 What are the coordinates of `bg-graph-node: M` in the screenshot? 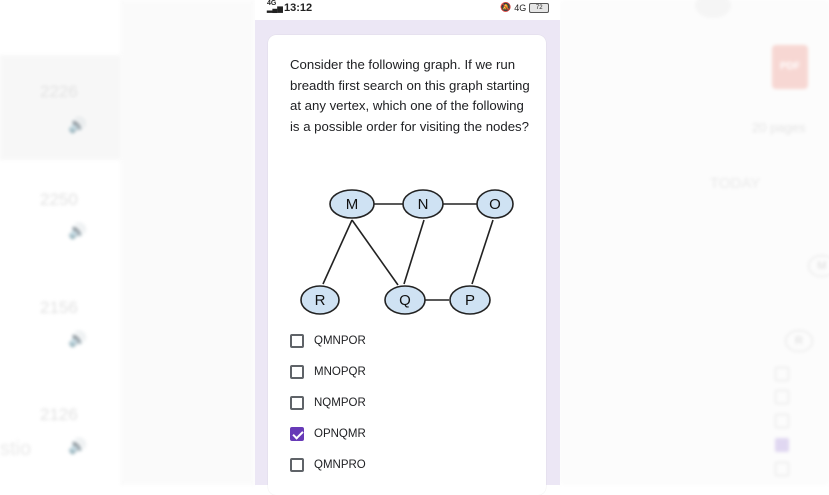 It's located at (818, 266).